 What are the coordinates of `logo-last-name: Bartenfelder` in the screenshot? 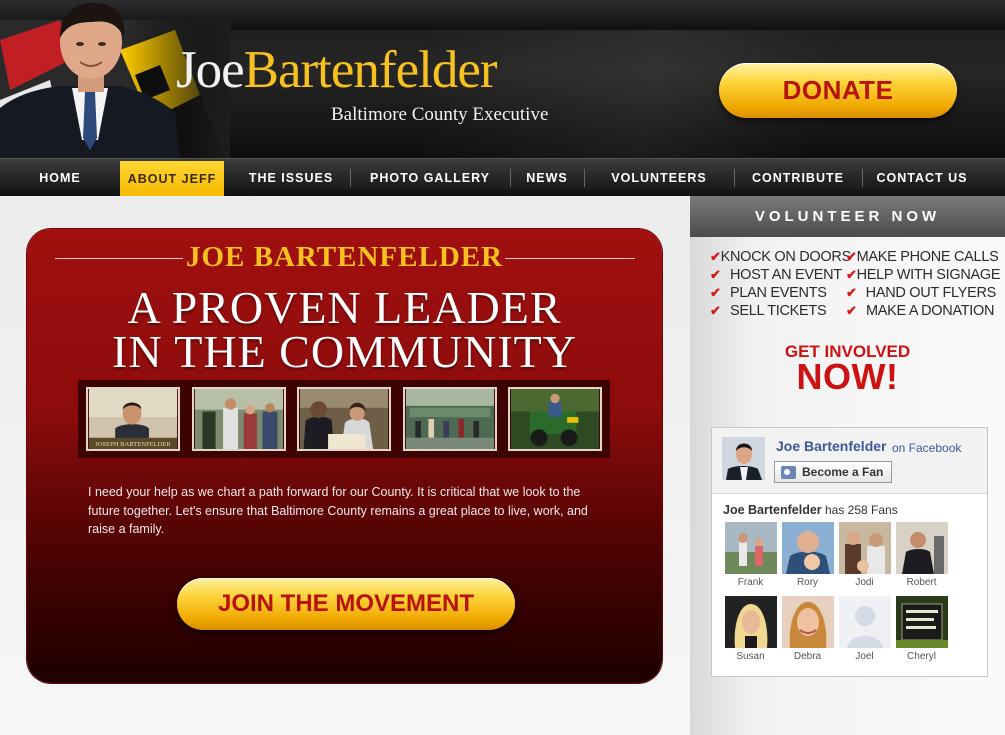 It's located at (370, 70).